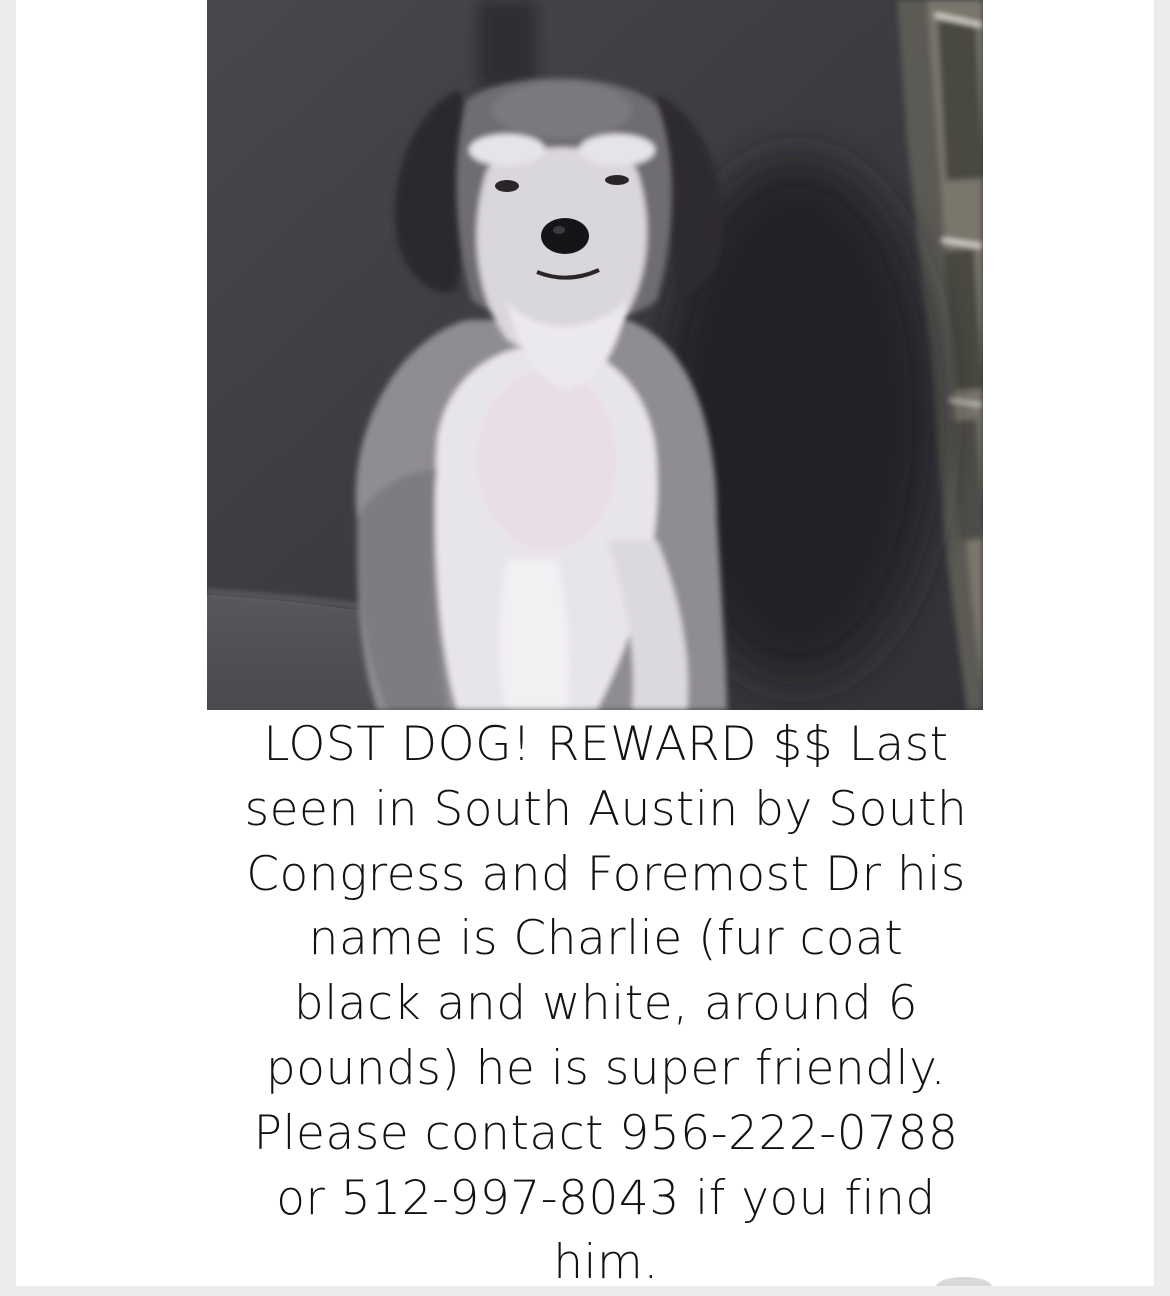 Image resolution: width=1170 pixels, height=1296 pixels. What do you see at coordinates (606, 1263) in the screenshot?
I see `description-line: him.` at bounding box center [606, 1263].